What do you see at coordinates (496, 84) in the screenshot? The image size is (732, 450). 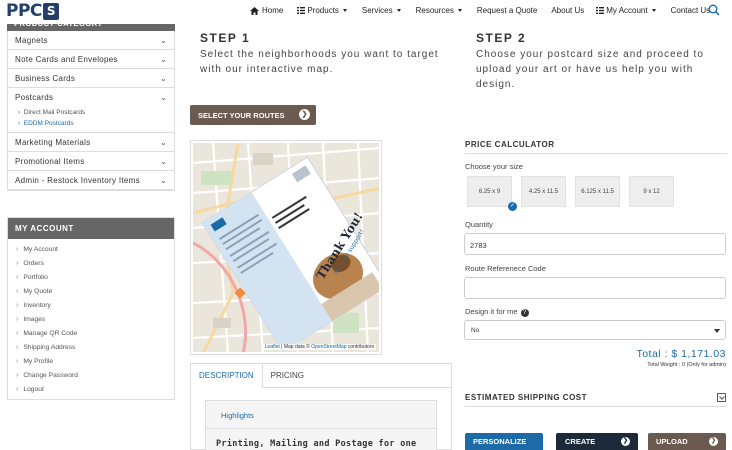 I see `step2-line: design.` at bounding box center [496, 84].